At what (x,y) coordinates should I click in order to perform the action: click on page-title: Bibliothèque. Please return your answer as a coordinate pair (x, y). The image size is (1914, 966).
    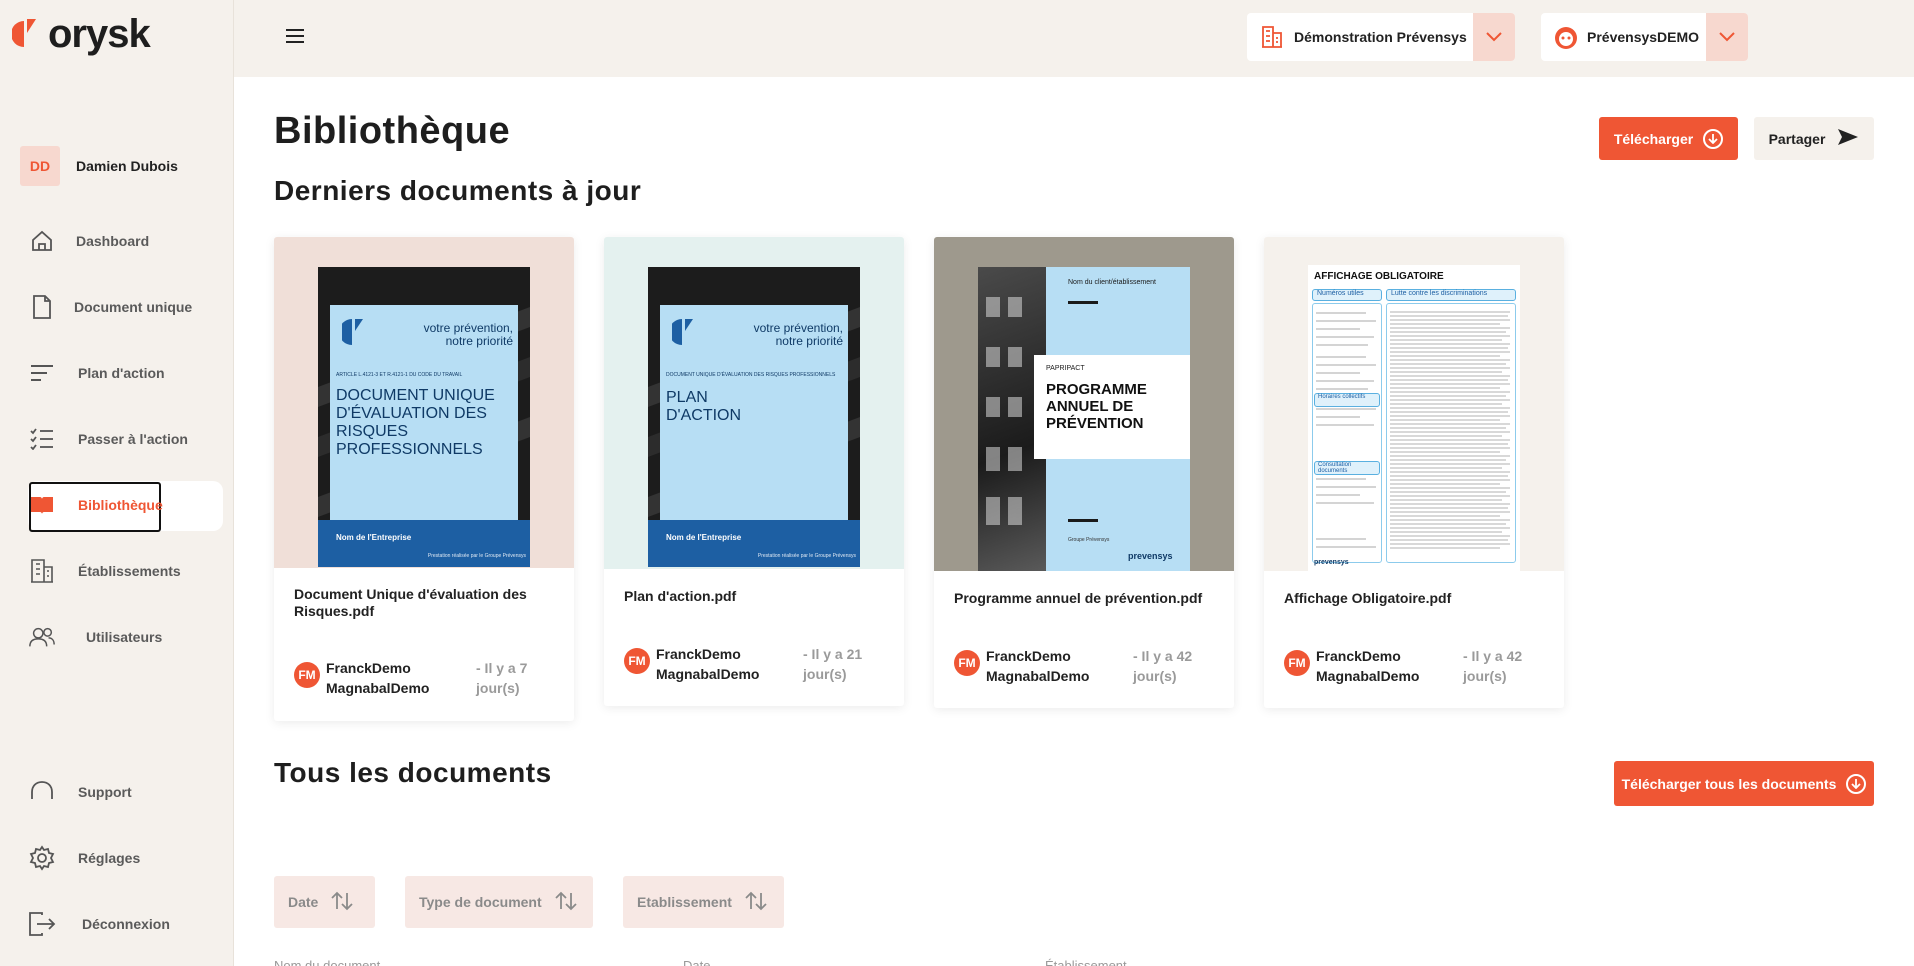
    Looking at the image, I should click on (392, 131).